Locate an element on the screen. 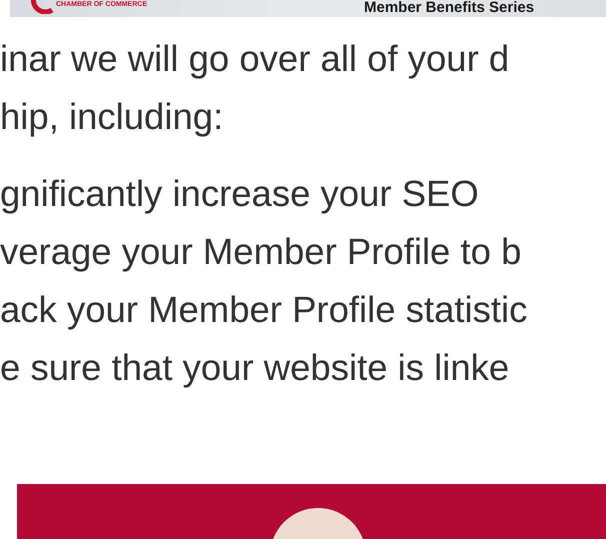 This screenshot has width=606, height=539. paragraph-line: inar we will go over all of your d is located at coordinates (255, 59).